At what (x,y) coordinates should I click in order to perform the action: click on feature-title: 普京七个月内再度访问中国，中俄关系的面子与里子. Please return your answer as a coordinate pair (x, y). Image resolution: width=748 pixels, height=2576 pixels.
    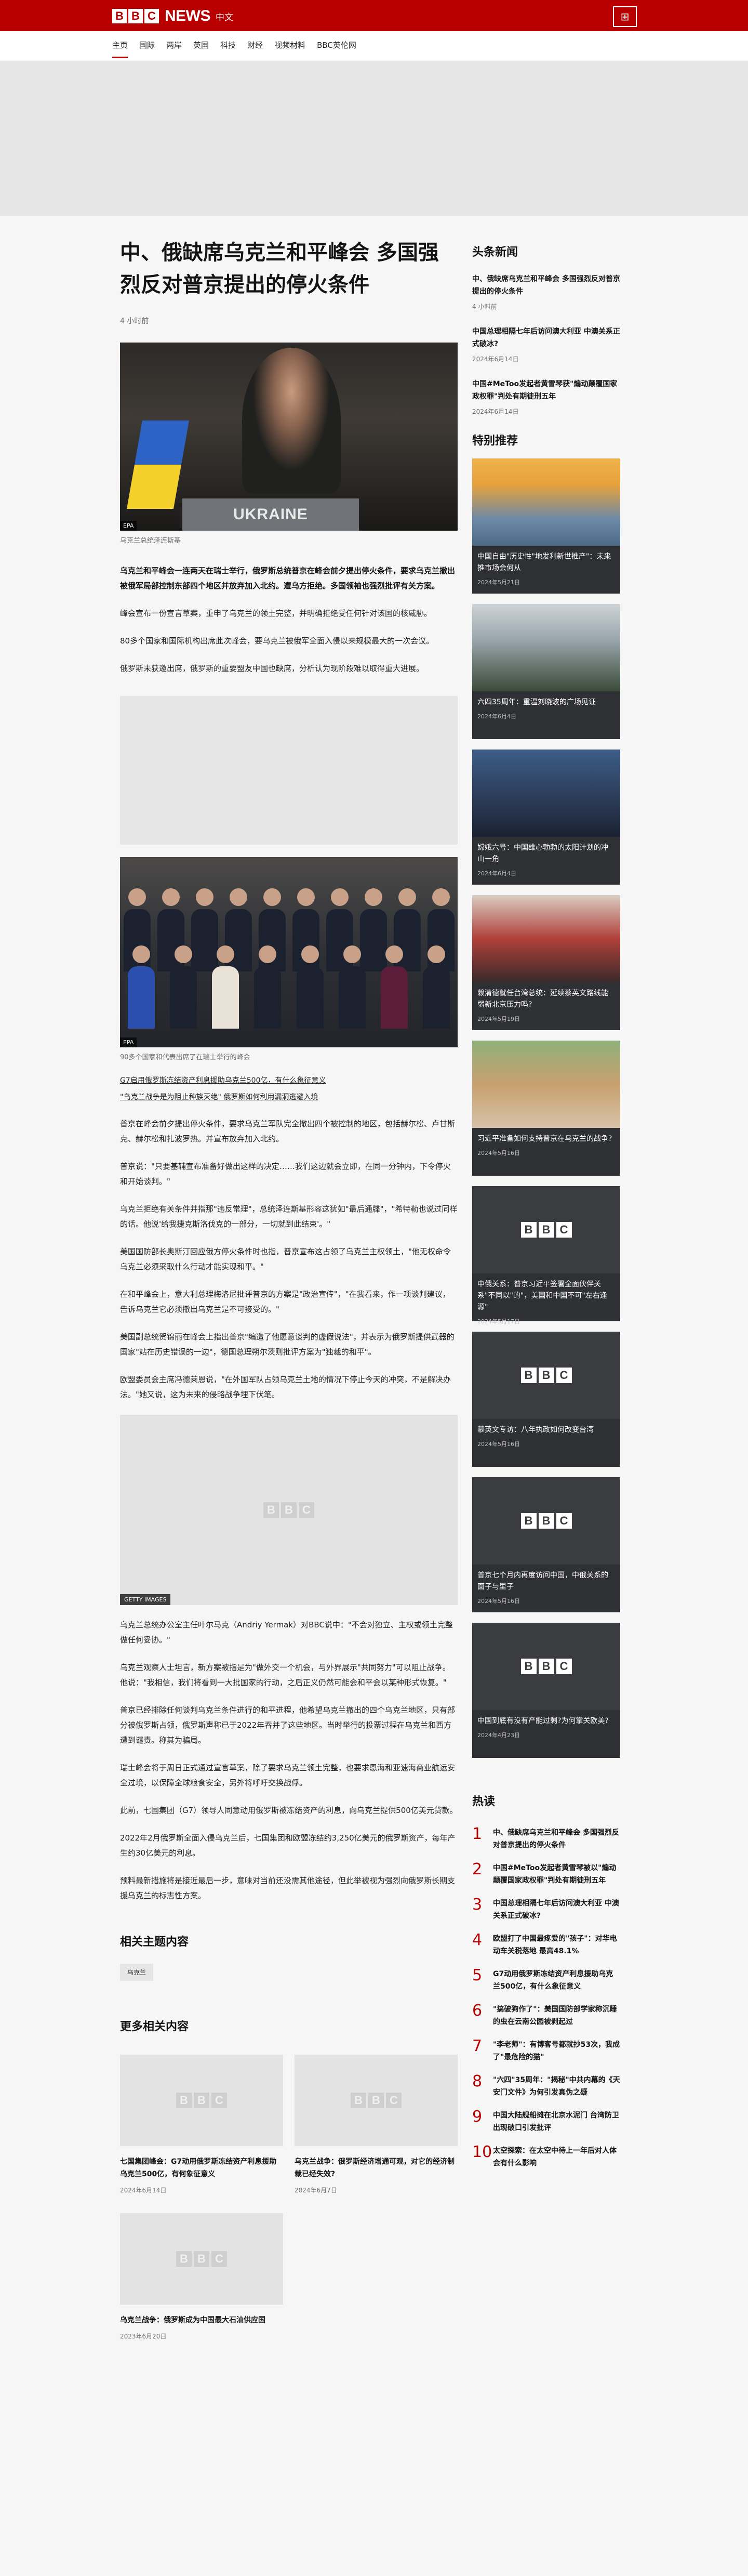
    Looking at the image, I should click on (546, 1579).